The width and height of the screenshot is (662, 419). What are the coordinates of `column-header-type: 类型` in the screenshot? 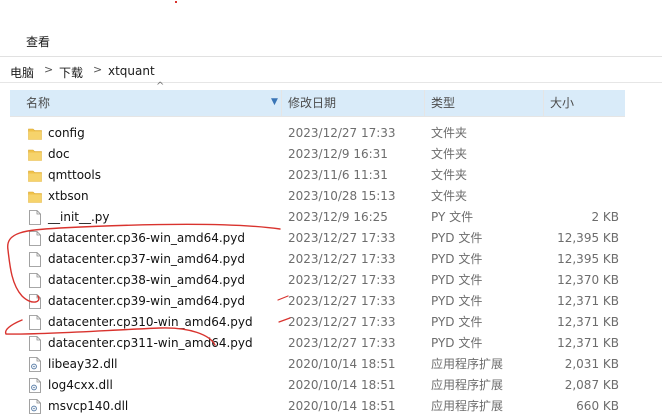 It's located at (443, 103).